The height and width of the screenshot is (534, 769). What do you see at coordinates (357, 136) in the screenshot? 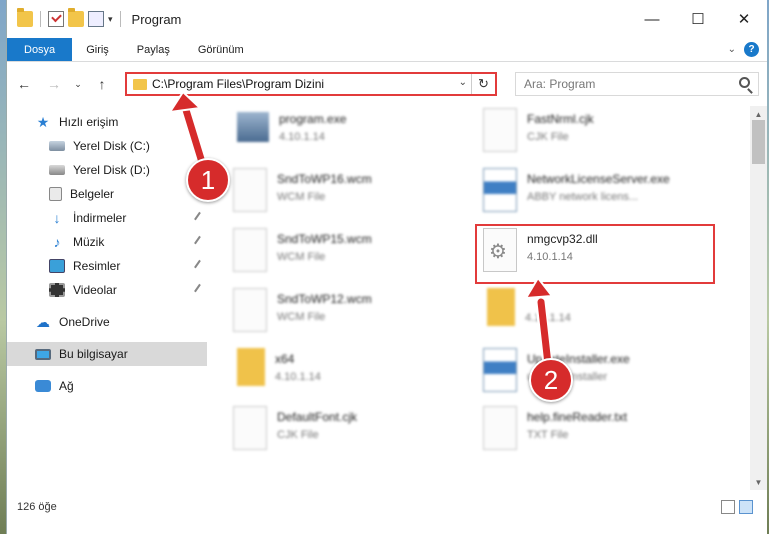
I see `file-item: program.exe 4.10.1.14` at bounding box center [357, 136].